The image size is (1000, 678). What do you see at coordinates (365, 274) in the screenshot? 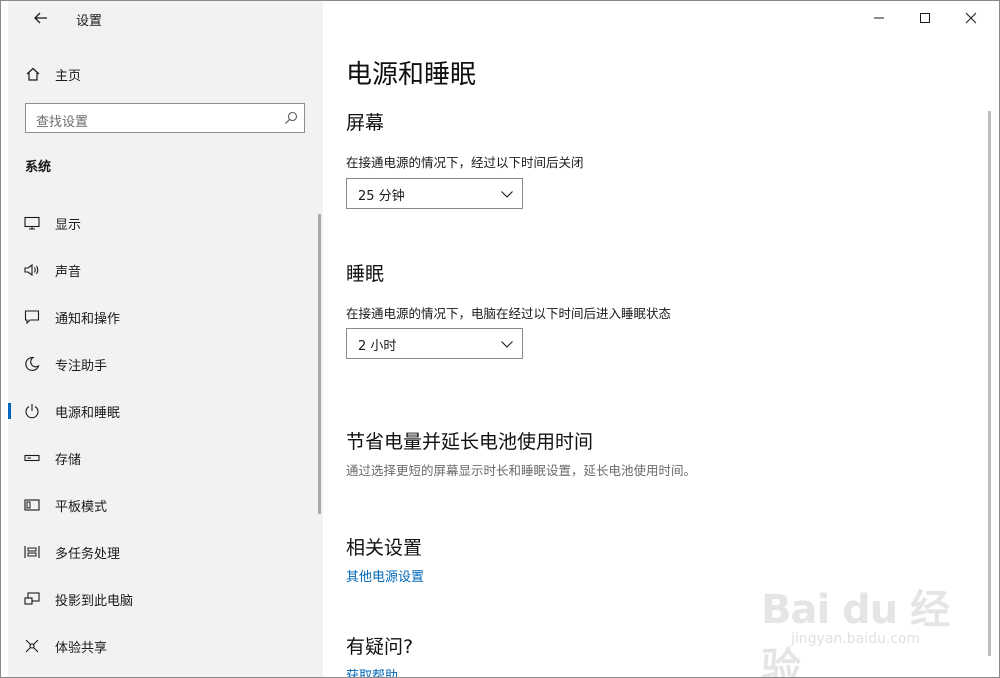
I see `sleep-heading: 睡眠` at bounding box center [365, 274].